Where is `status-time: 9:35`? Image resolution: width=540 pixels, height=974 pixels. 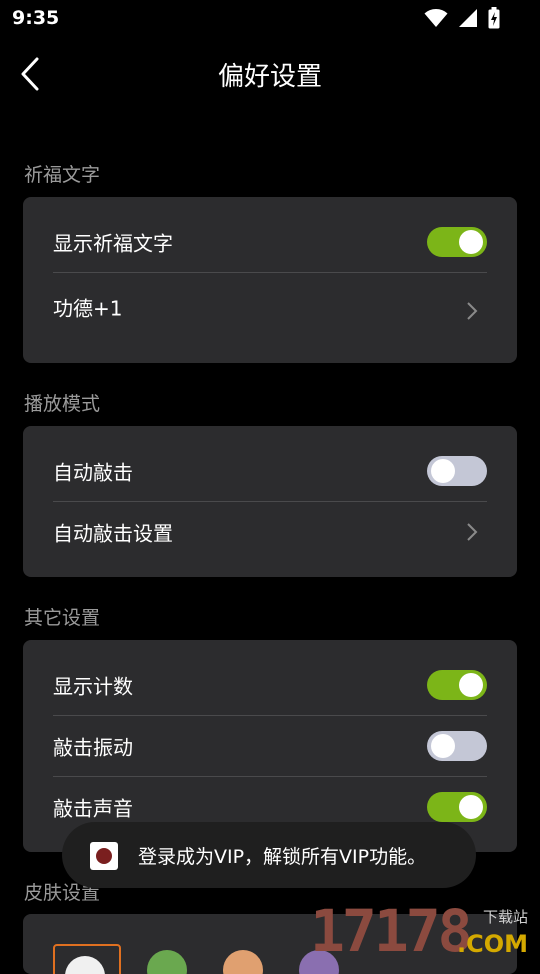
status-time: 9:35 is located at coordinates (36, 18).